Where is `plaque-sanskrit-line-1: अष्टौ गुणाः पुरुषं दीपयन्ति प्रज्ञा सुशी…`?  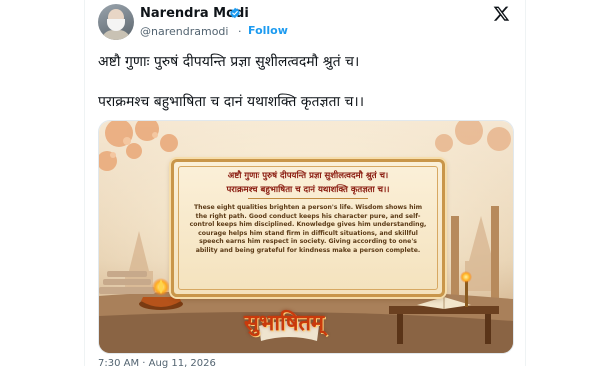
plaque-sanskrit-line-1: अष्टौ गुणाः पुरुषं दीपयन्ति प्रज्ञा सुशी… is located at coordinates (308, 176).